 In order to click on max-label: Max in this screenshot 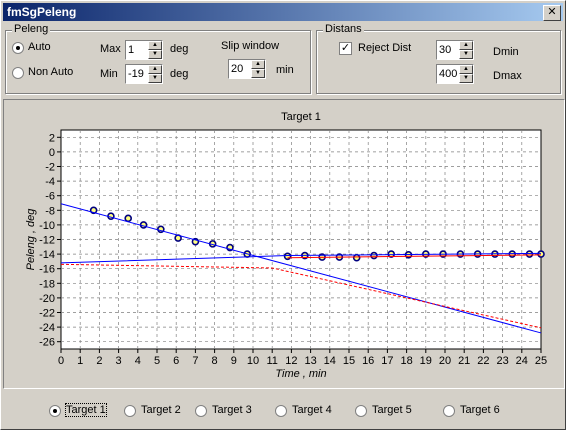, I will do `click(110, 49)`.